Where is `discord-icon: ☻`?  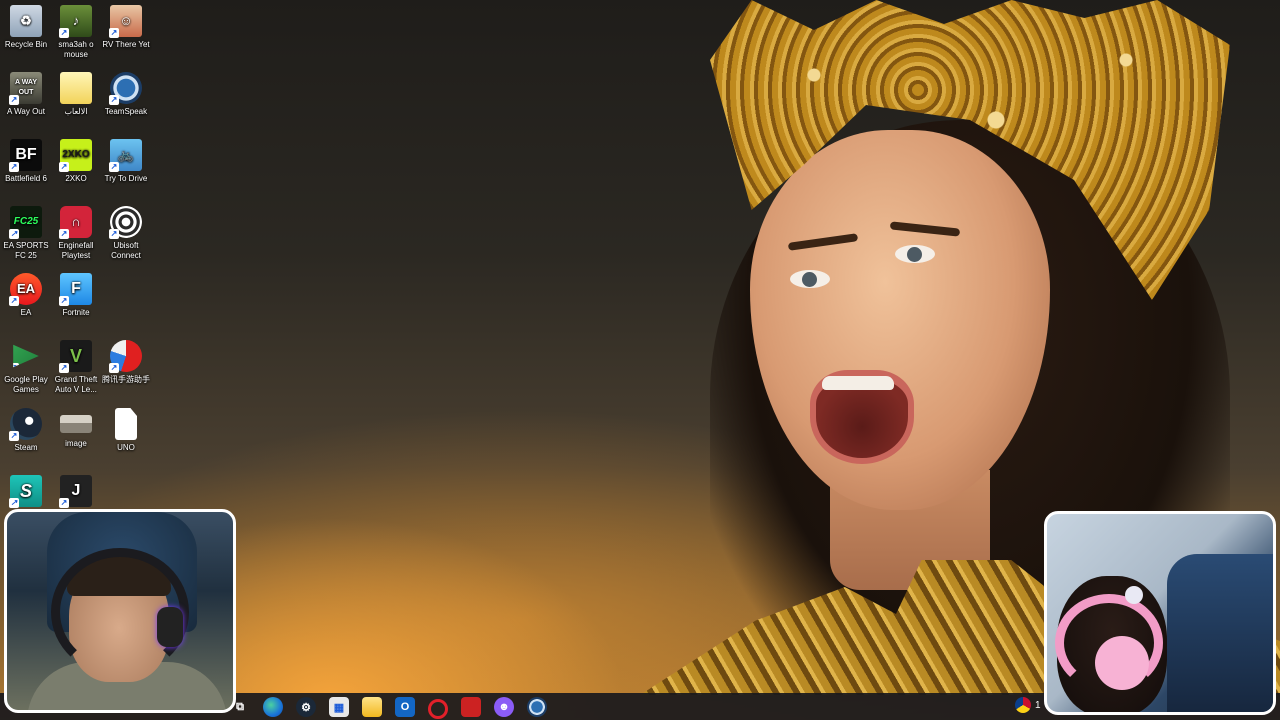
discord-icon: ☻ is located at coordinates (504, 707).